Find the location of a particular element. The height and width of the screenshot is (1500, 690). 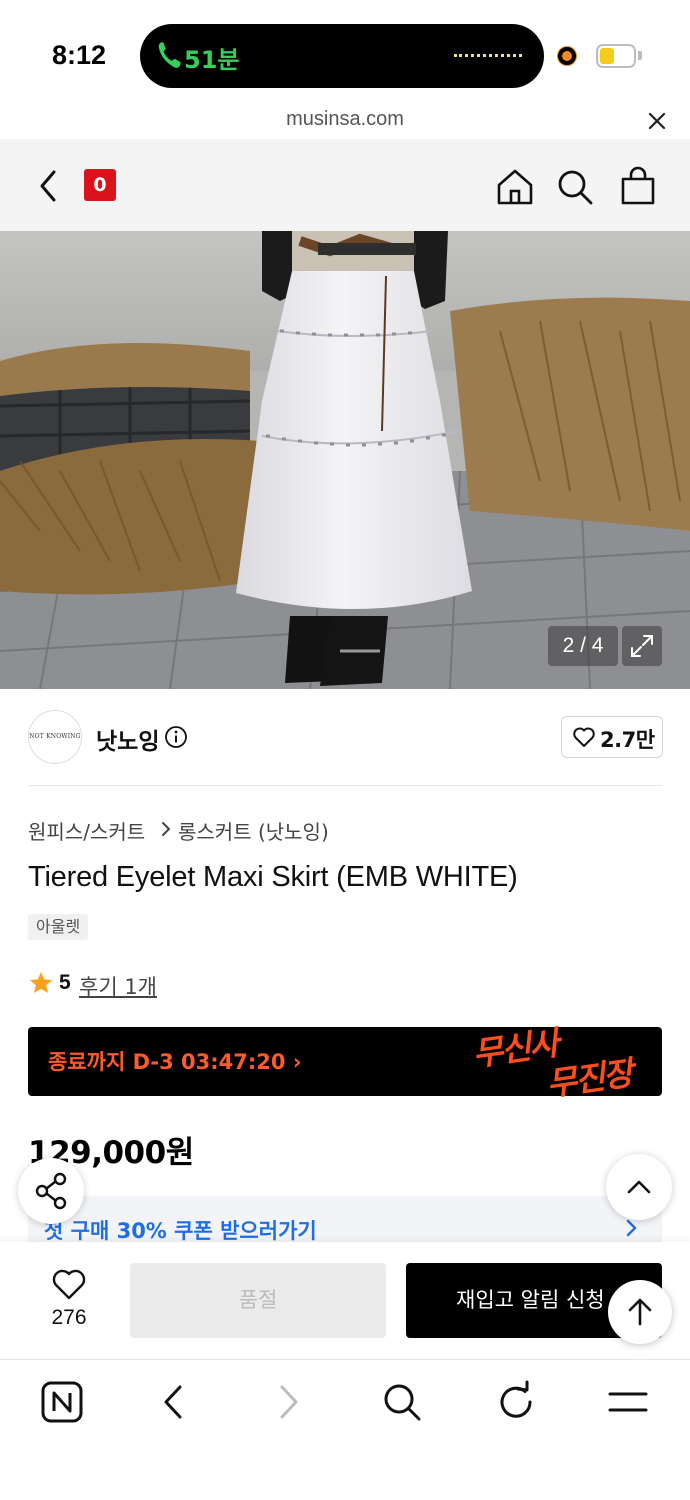

collapse-button is located at coordinates (639, 1187).